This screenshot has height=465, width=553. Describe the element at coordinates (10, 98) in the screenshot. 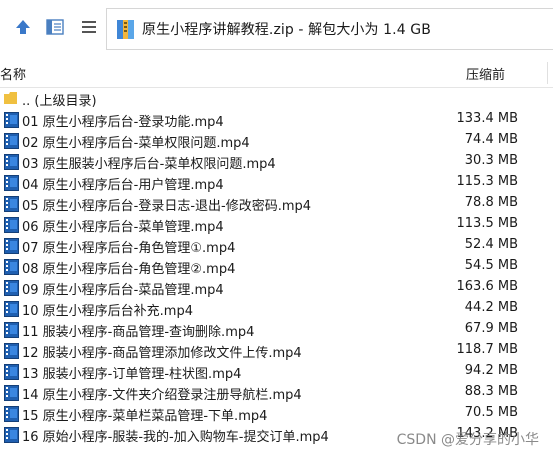

I see `folder-icon` at that location.